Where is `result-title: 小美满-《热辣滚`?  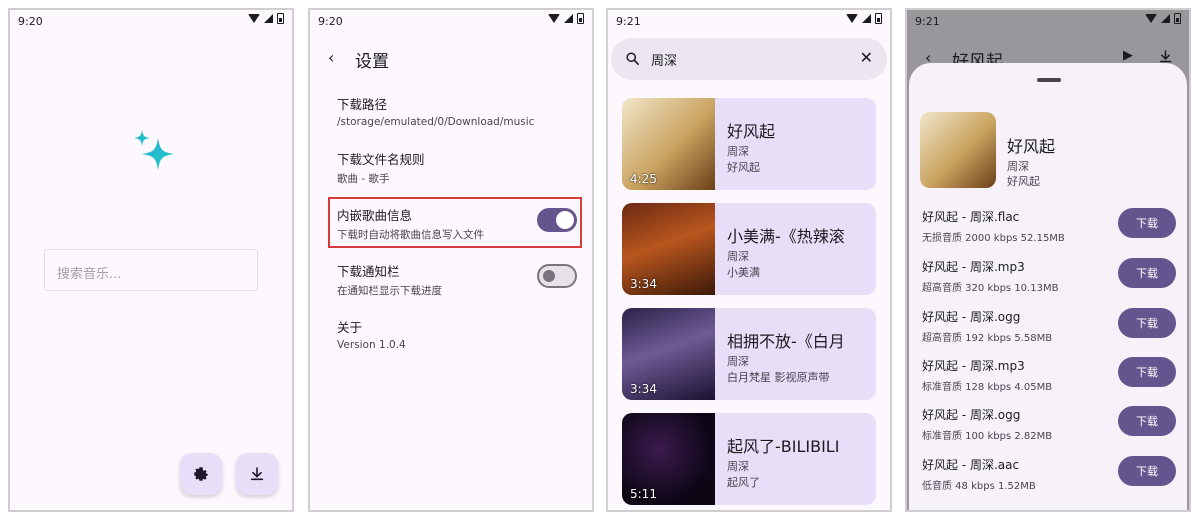 result-title: 小美满-《热辣滚 is located at coordinates (786, 236).